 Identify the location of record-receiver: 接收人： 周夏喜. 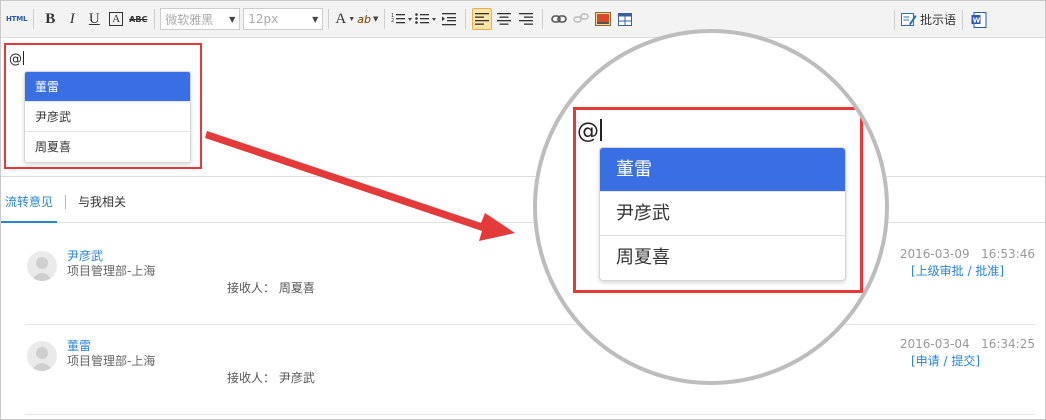
(271, 287).